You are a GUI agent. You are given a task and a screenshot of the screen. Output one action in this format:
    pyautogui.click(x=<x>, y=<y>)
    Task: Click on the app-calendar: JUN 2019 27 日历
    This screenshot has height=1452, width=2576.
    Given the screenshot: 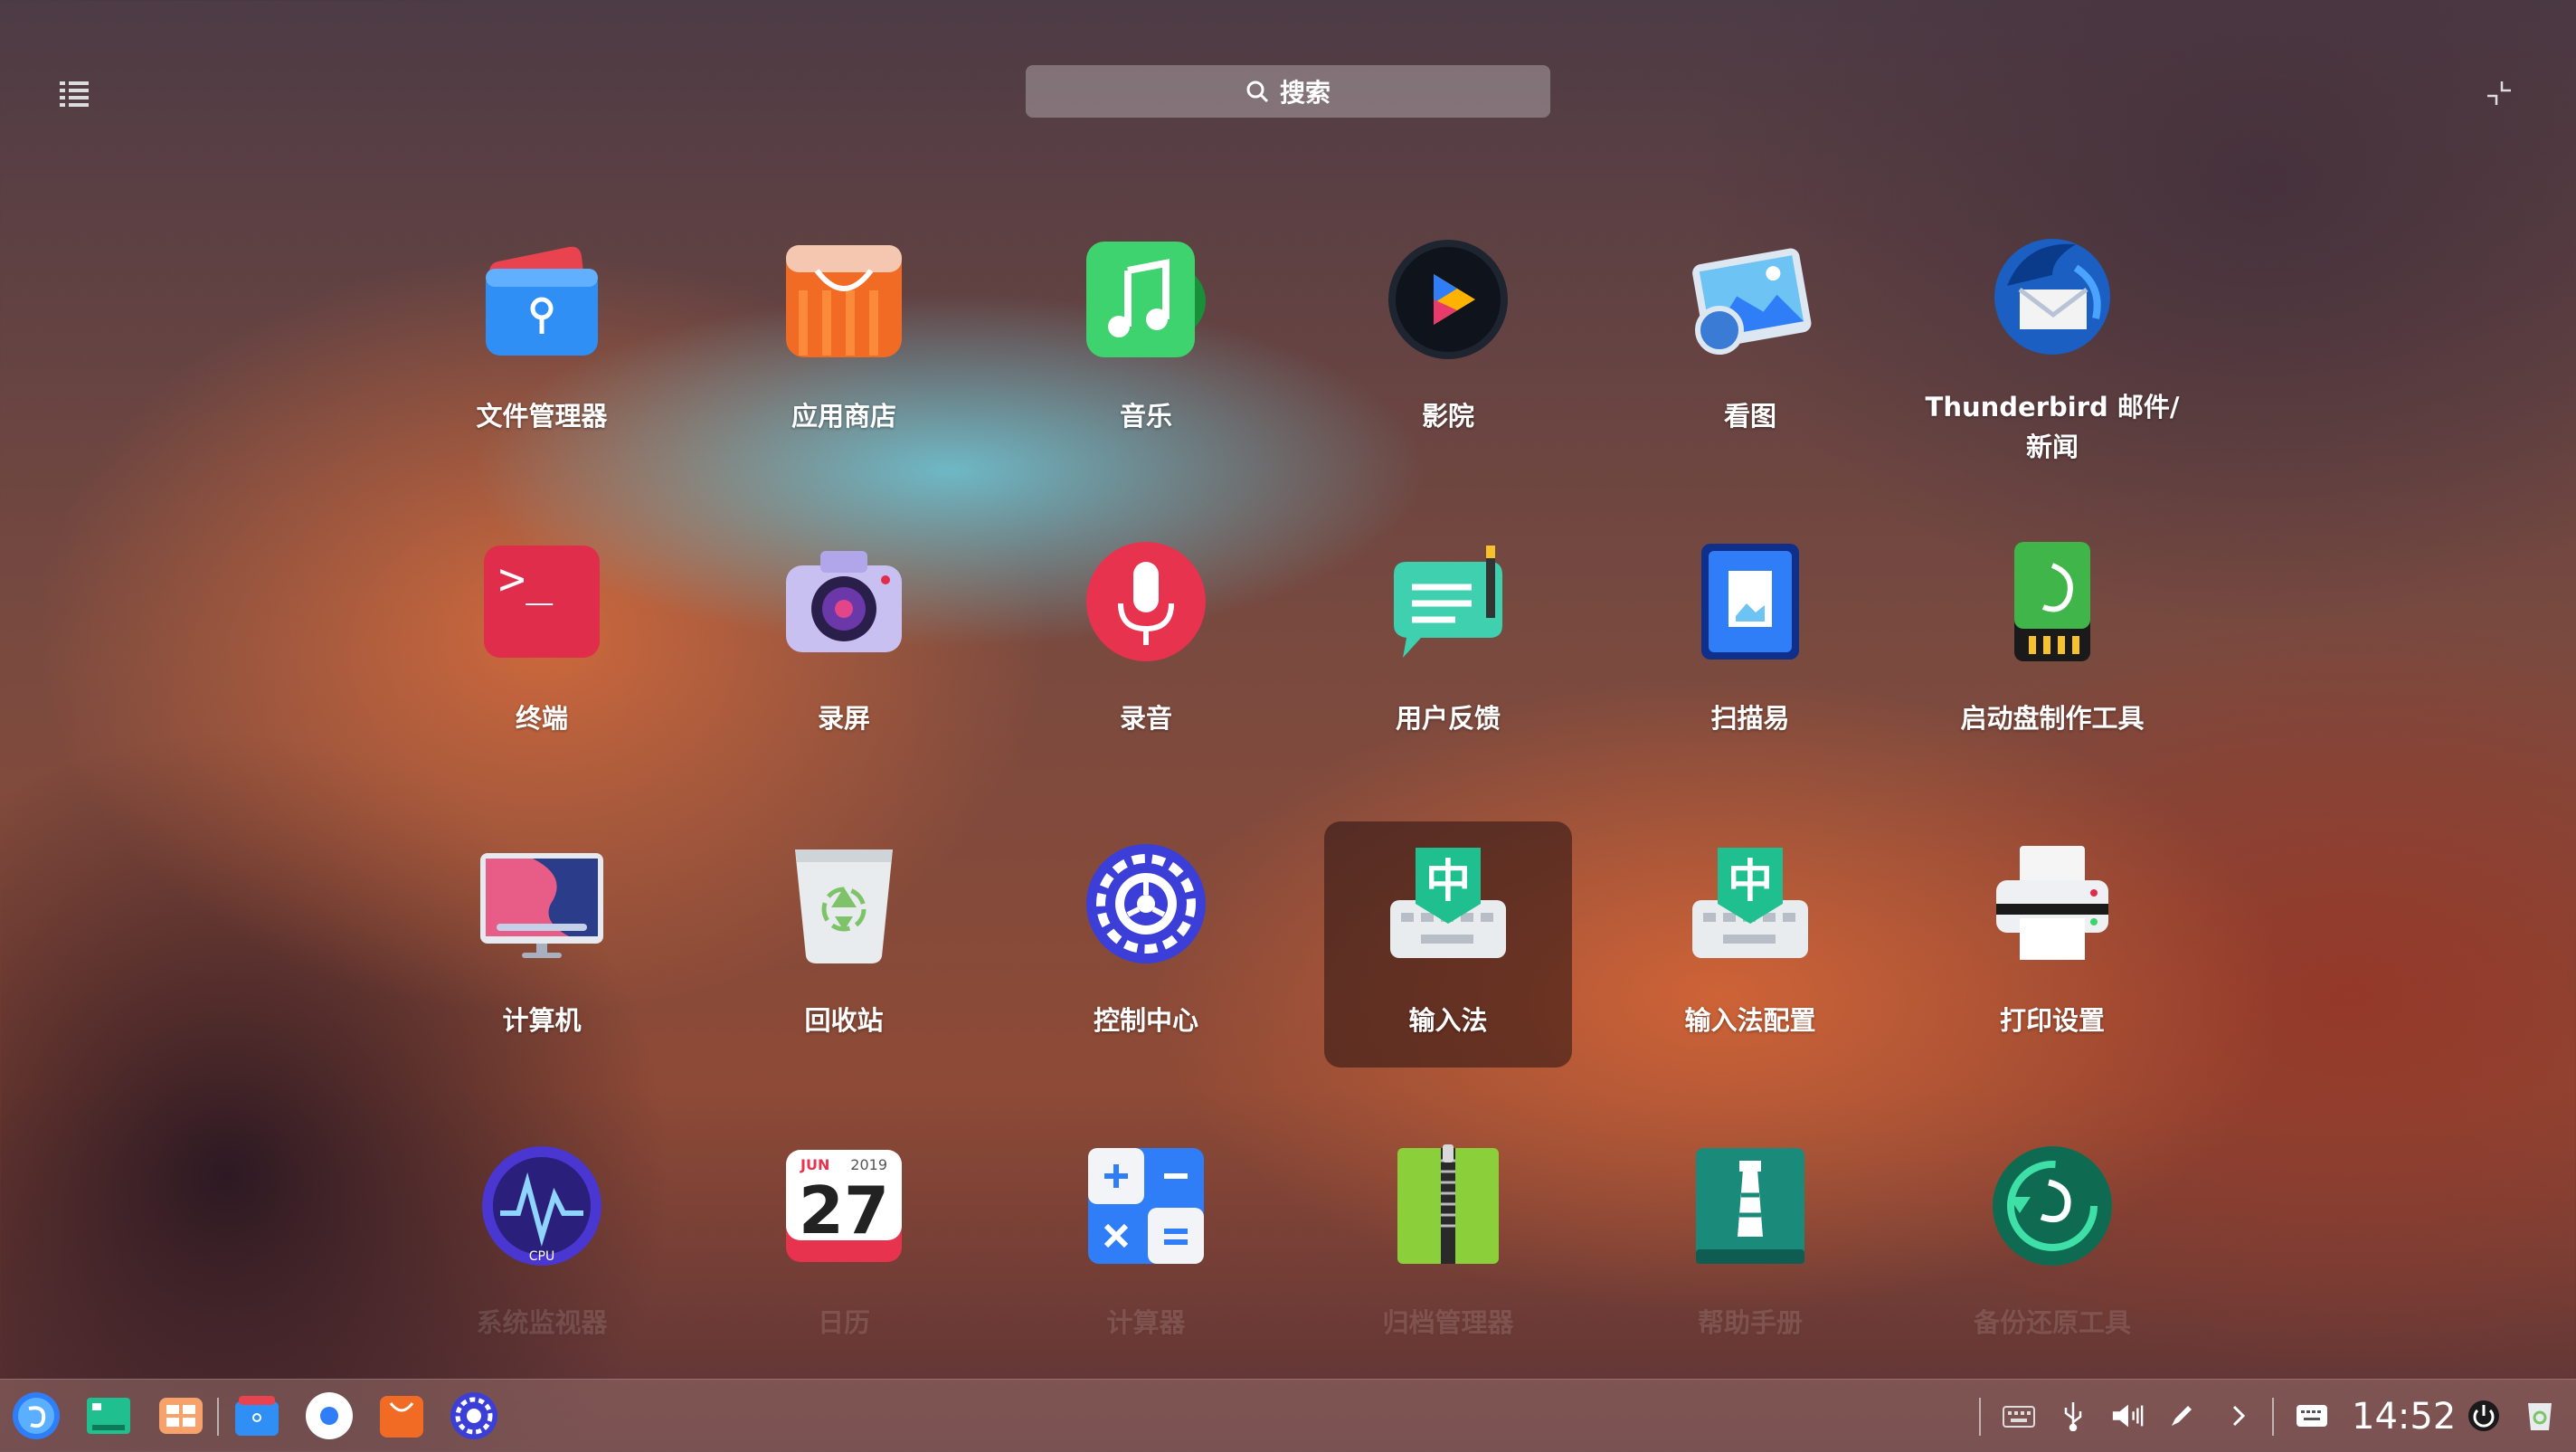 What is the action you would take?
    pyautogui.click(x=844, y=1247)
    